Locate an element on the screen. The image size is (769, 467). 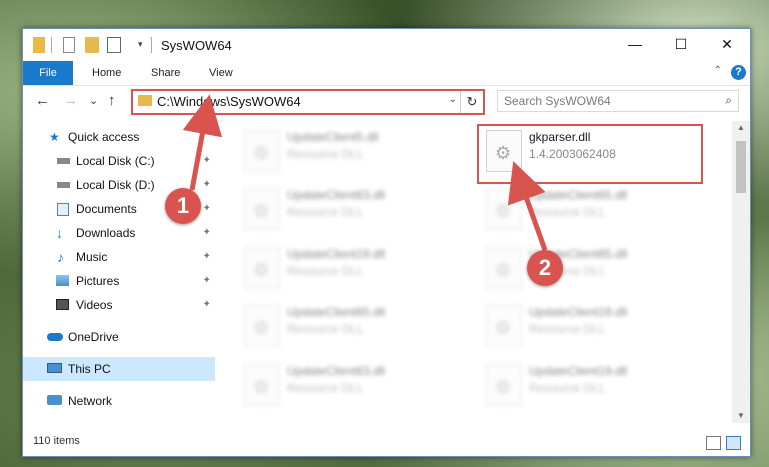
refresh-button: ↻ is located at coordinates (471, 102).